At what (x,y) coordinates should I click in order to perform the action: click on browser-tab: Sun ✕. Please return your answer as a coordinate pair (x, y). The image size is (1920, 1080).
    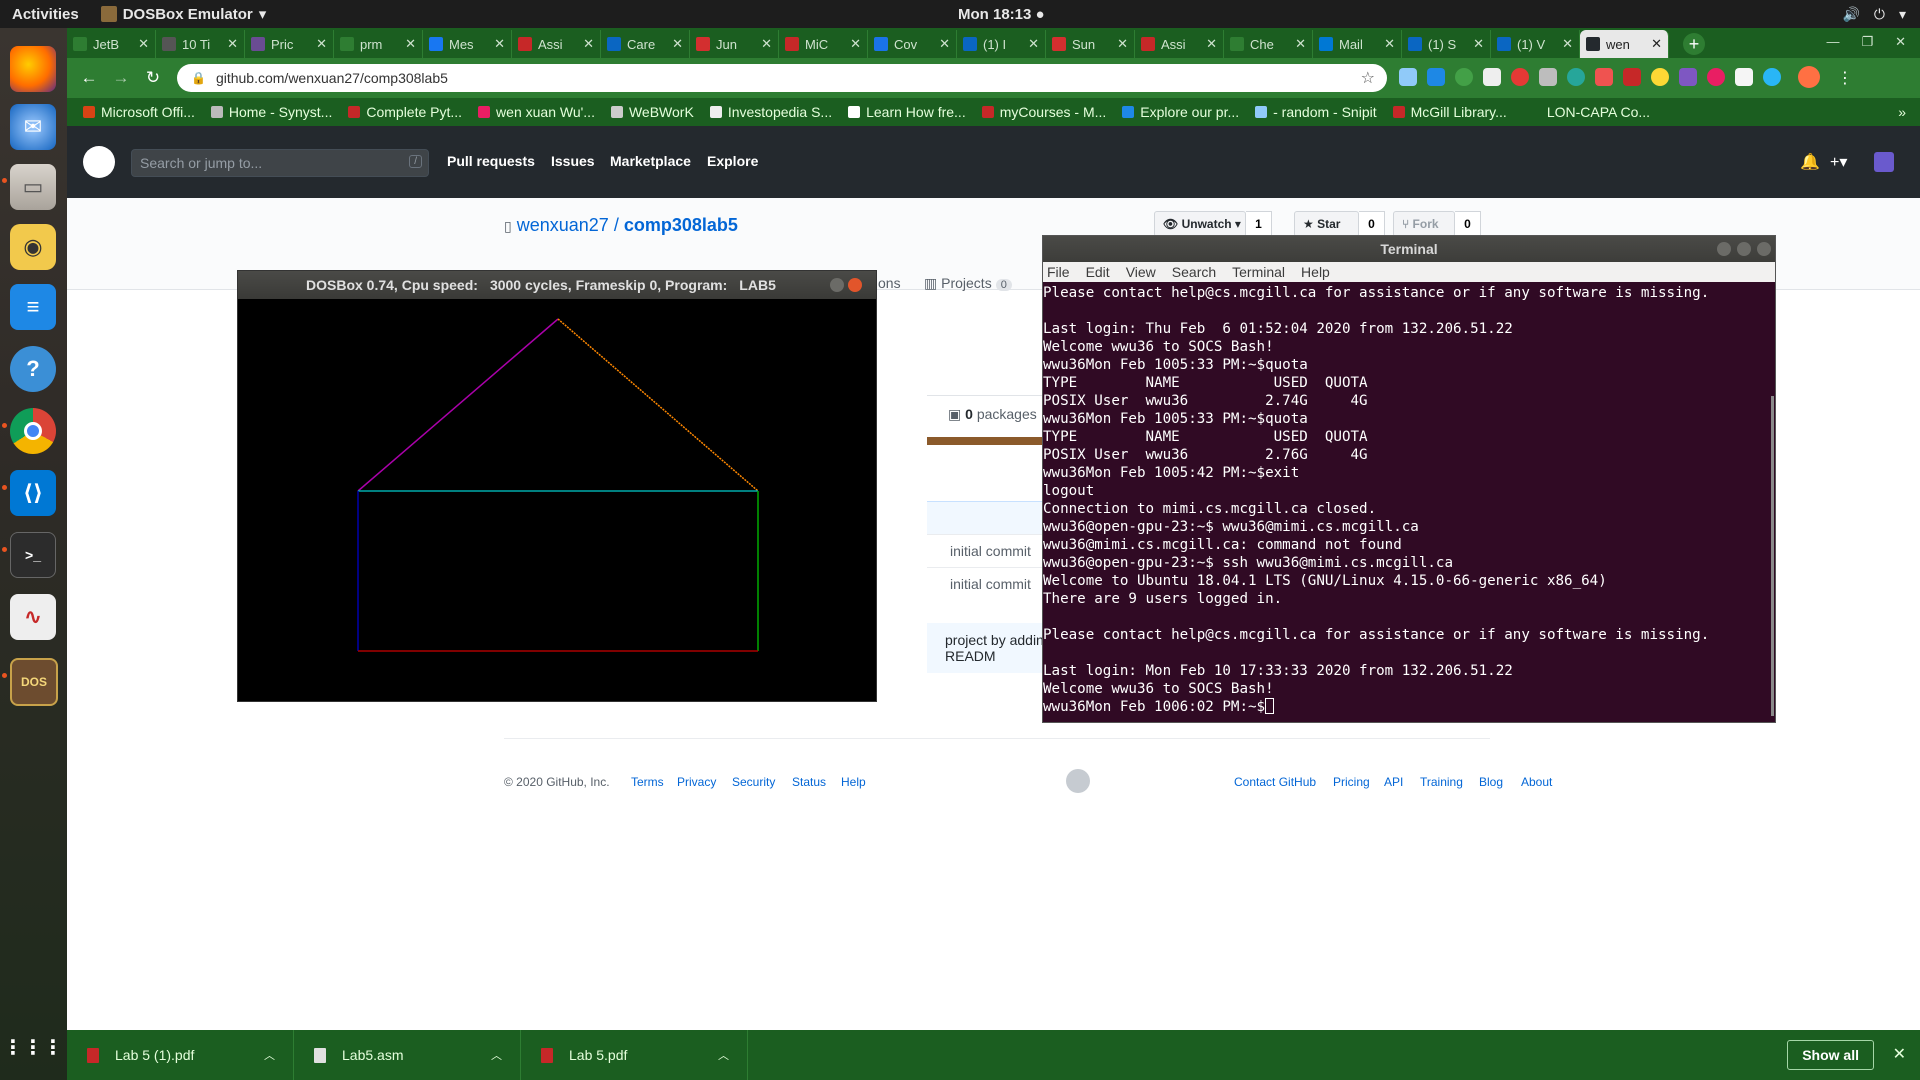
    Looking at the image, I should click on (1090, 44).